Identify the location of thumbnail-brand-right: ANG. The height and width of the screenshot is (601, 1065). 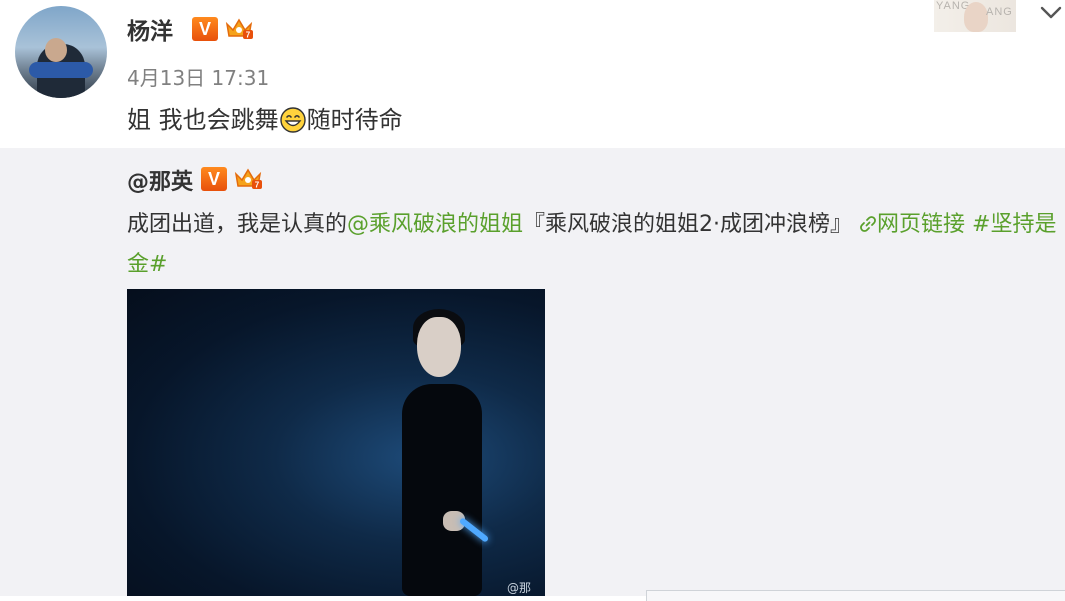
(999, 12).